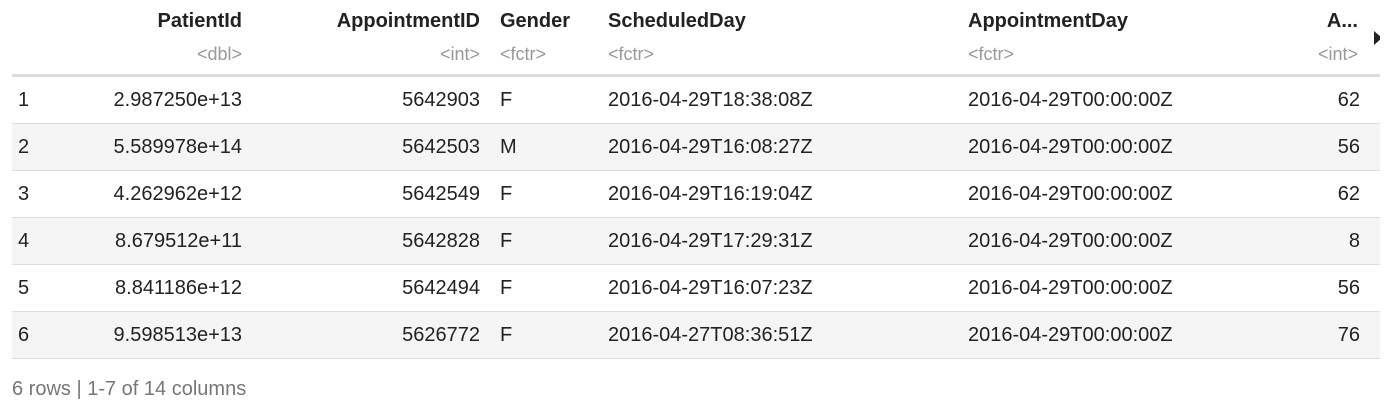  What do you see at coordinates (371, 241) in the screenshot?
I see `cell-appointmentid: 5642828` at bounding box center [371, 241].